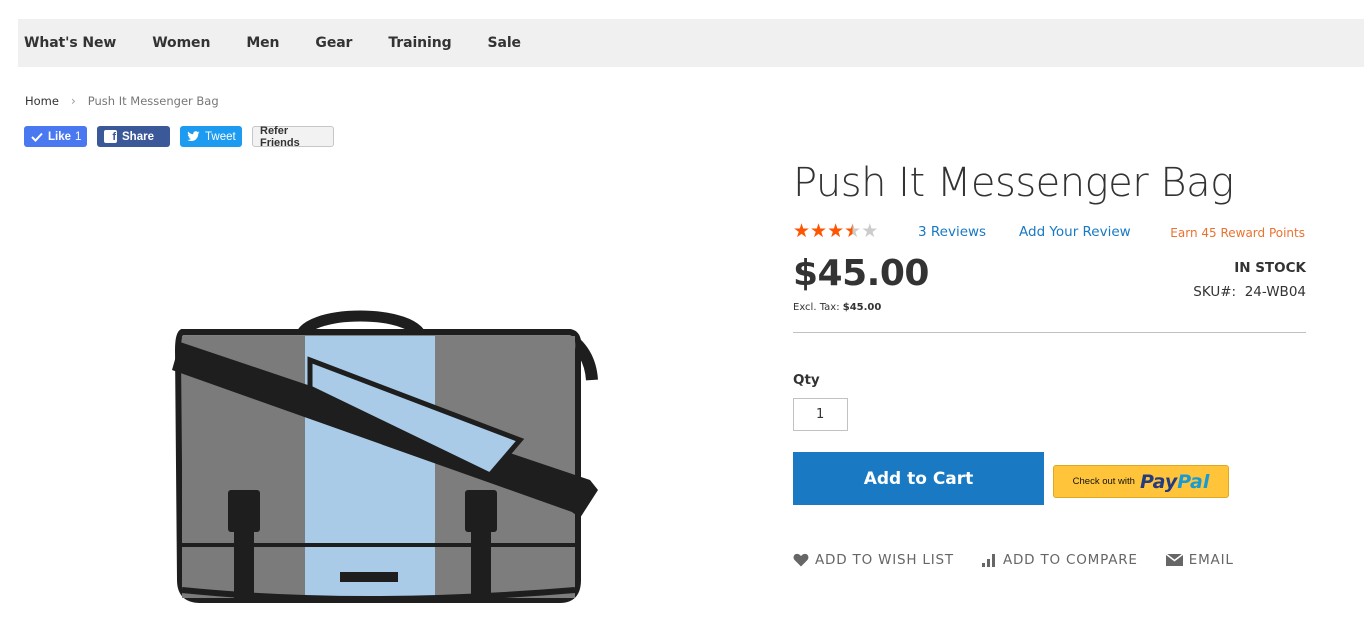 This screenshot has height=619, width=1369. What do you see at coordinates (60, 136) in the screenshot?
I see `like-label: Like` at bounding box center [60, 136].